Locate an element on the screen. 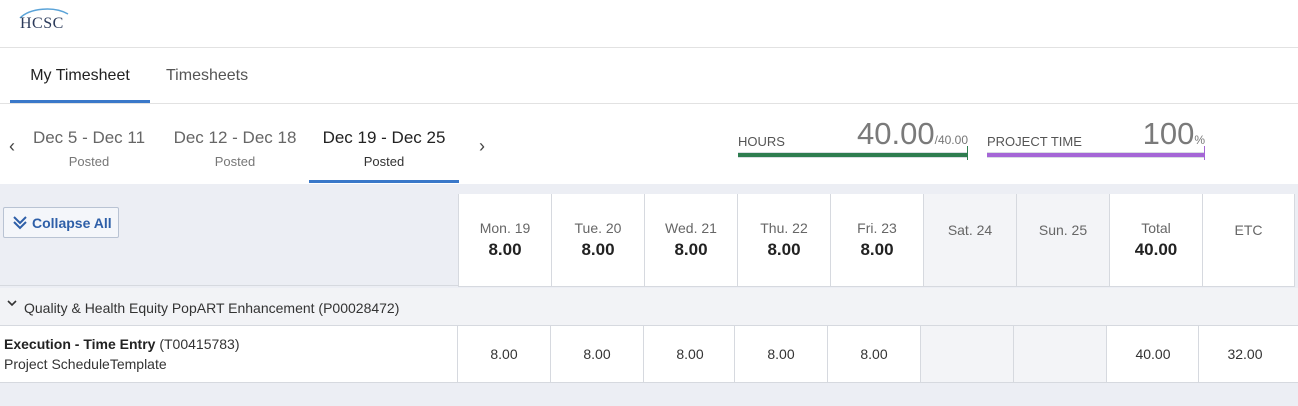  top-bar: HCSC is located at coordinates (649, 24).